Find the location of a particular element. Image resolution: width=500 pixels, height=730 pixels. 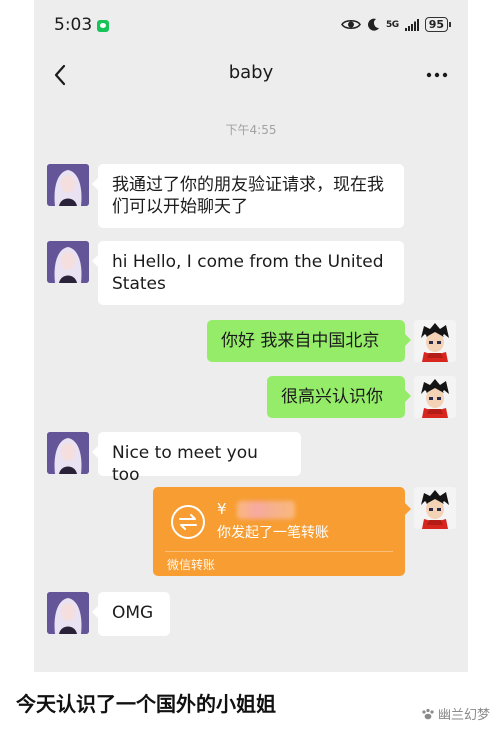

outgoing-message-bubble: 很高兴认识你 is located at coordinates (339, 397).